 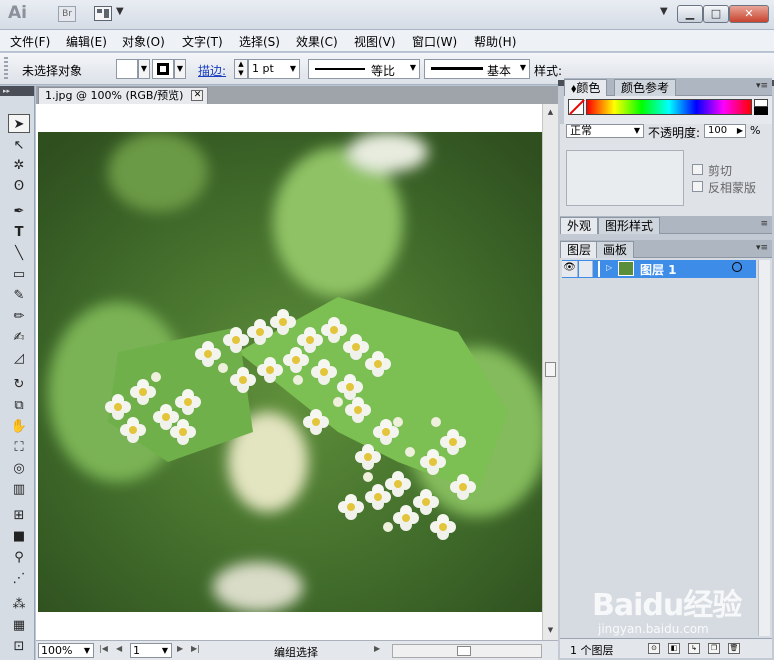 I want to click on layers-scrollbar, so click(x=764, y=448).